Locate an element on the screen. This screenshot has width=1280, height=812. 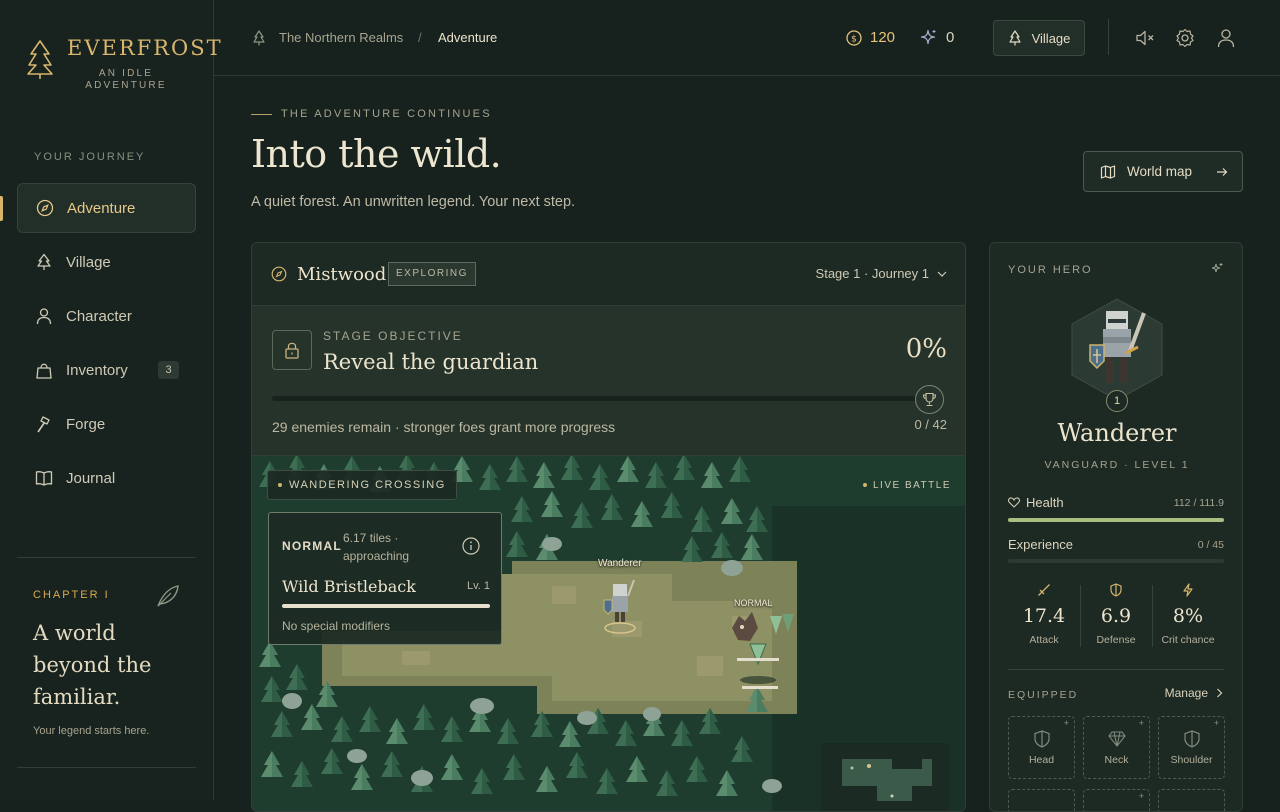
nav-item-adventure: Adventure is located at coordinates (106, 208).